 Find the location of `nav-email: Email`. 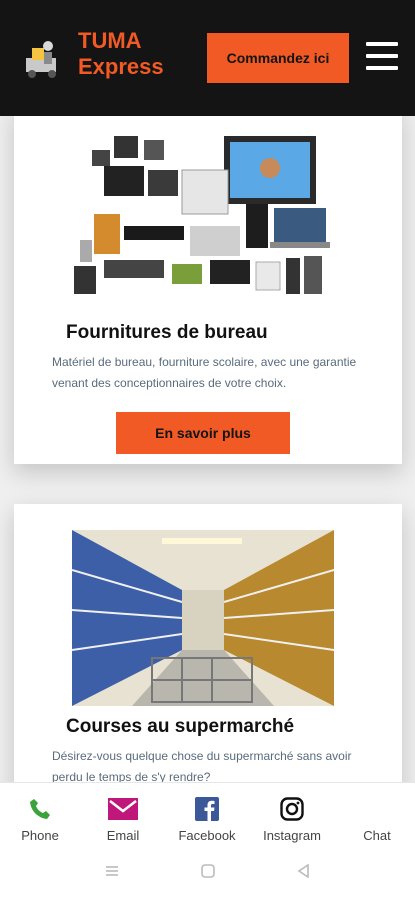

nav-email: Email is located at coordinates (123, 819).